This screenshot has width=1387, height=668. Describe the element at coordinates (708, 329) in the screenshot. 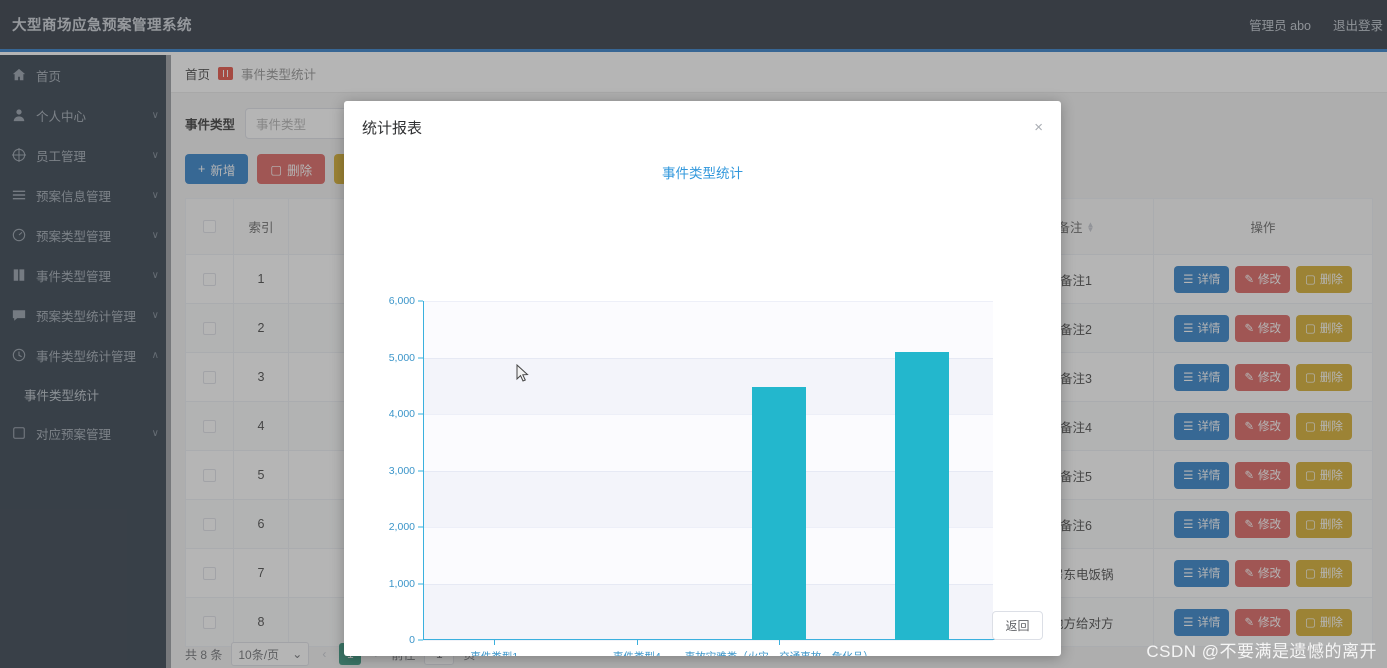

I see `chart-band` at that location.